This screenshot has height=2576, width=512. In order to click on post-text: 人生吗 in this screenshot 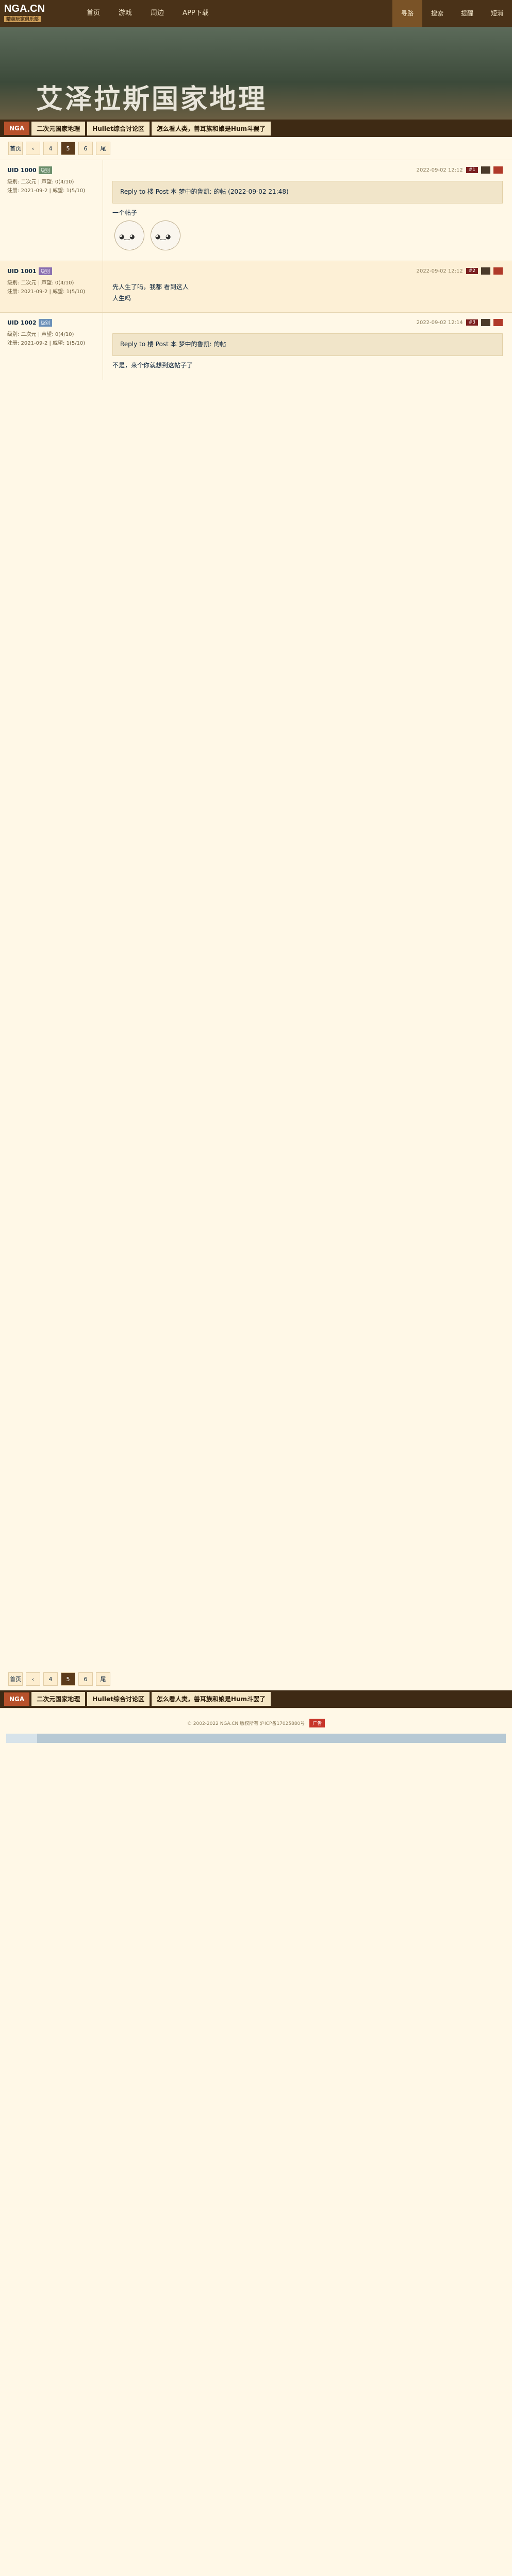, I will do `click(121, 298)`.